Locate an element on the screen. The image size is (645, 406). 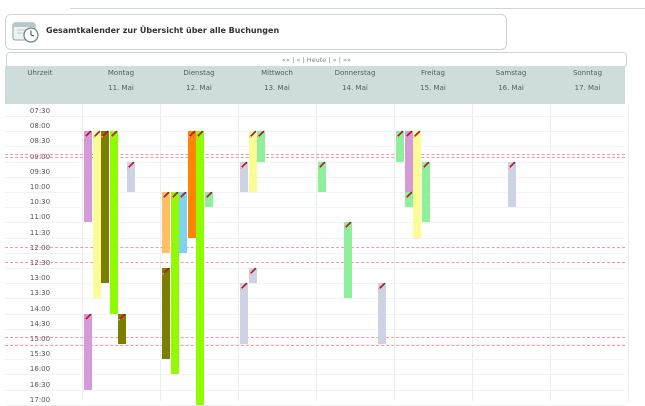
day-header-tuesday: Dienstag 12. Mai is located at coordinates (199, 85).